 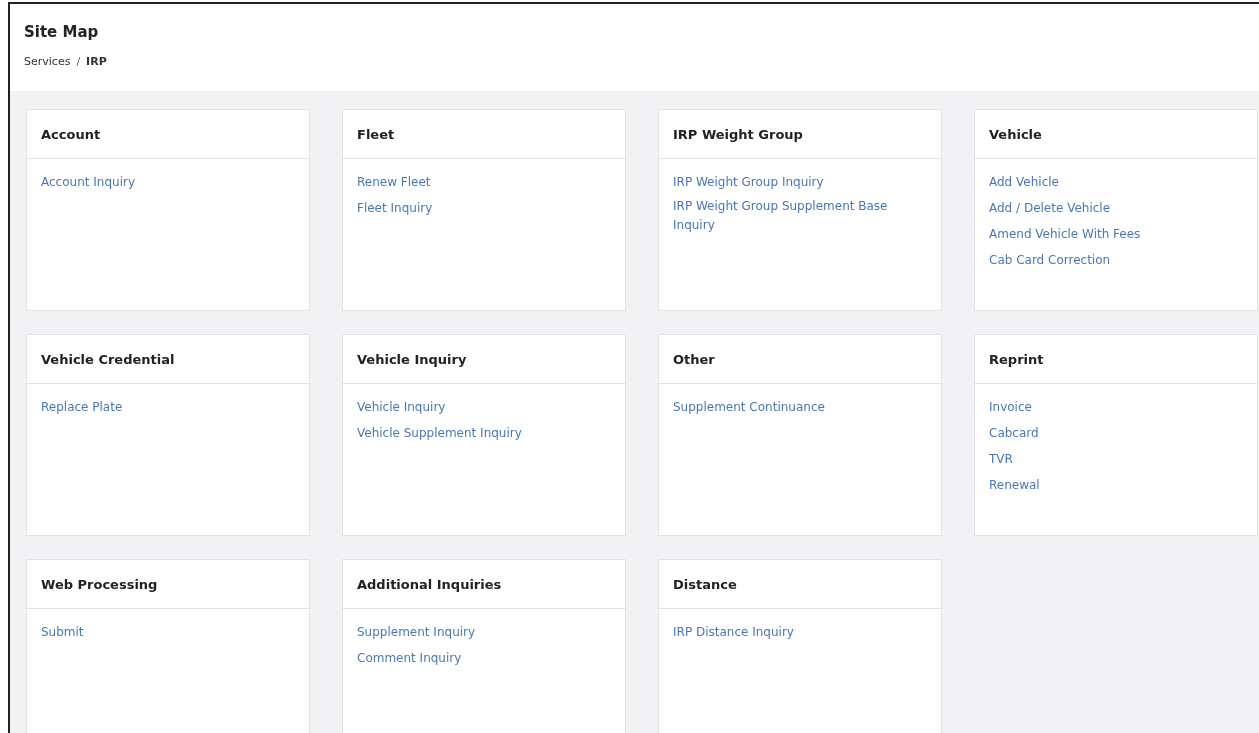 What do you see at coordinates (733, 632) in the screenshot?
I see `link: IRP Distance Inquiry` at bounding box center [733, 632].